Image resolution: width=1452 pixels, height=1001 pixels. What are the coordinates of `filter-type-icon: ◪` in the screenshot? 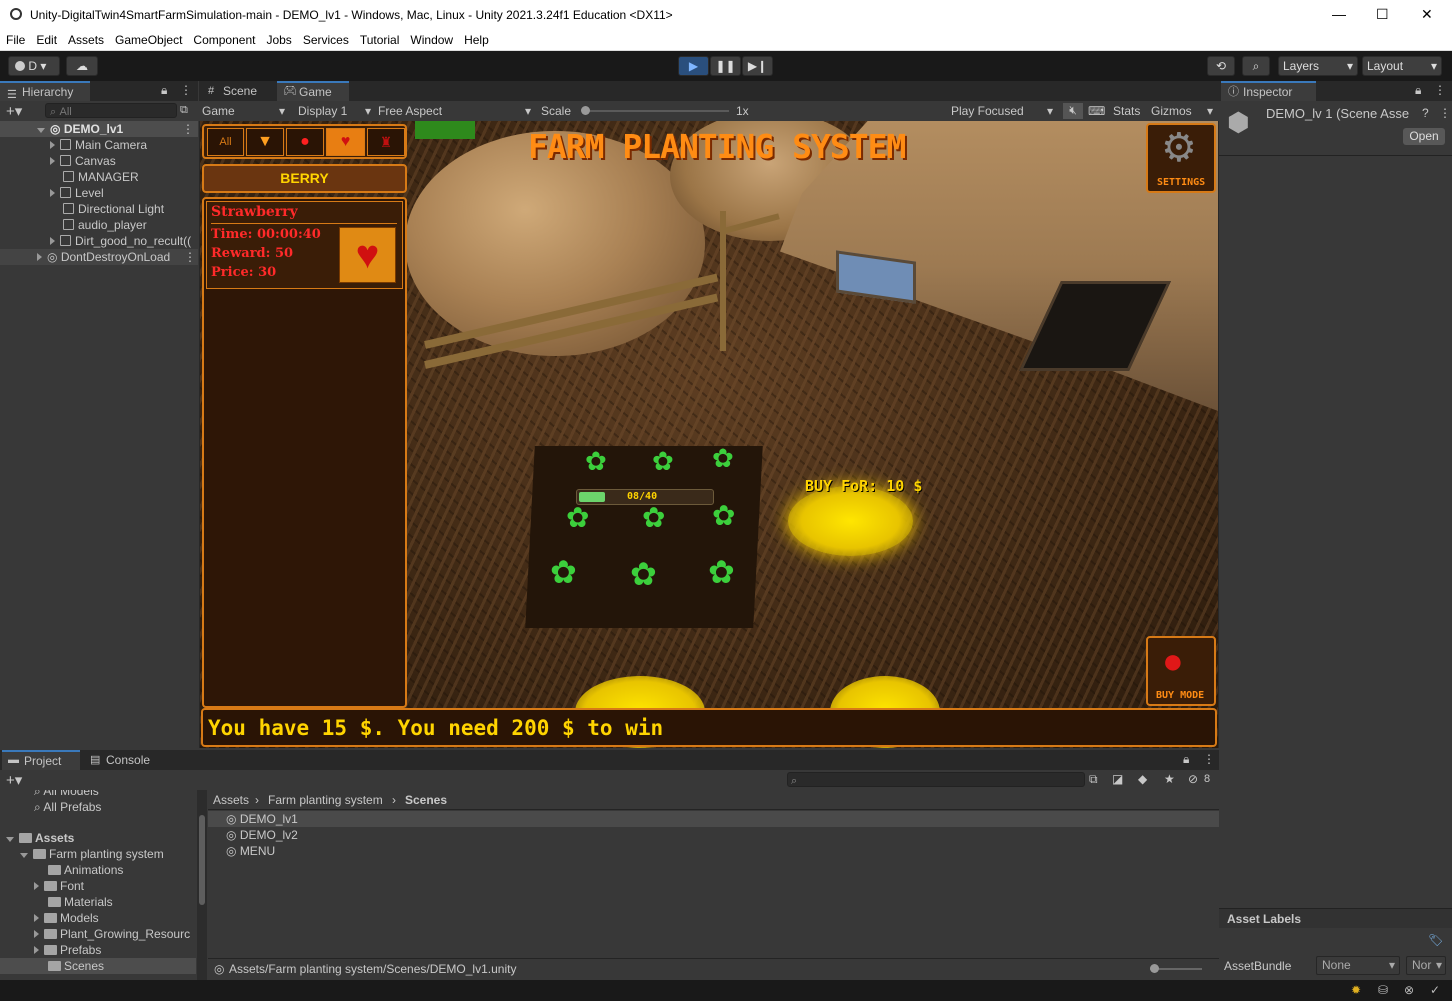 It's located at (1117, 779).